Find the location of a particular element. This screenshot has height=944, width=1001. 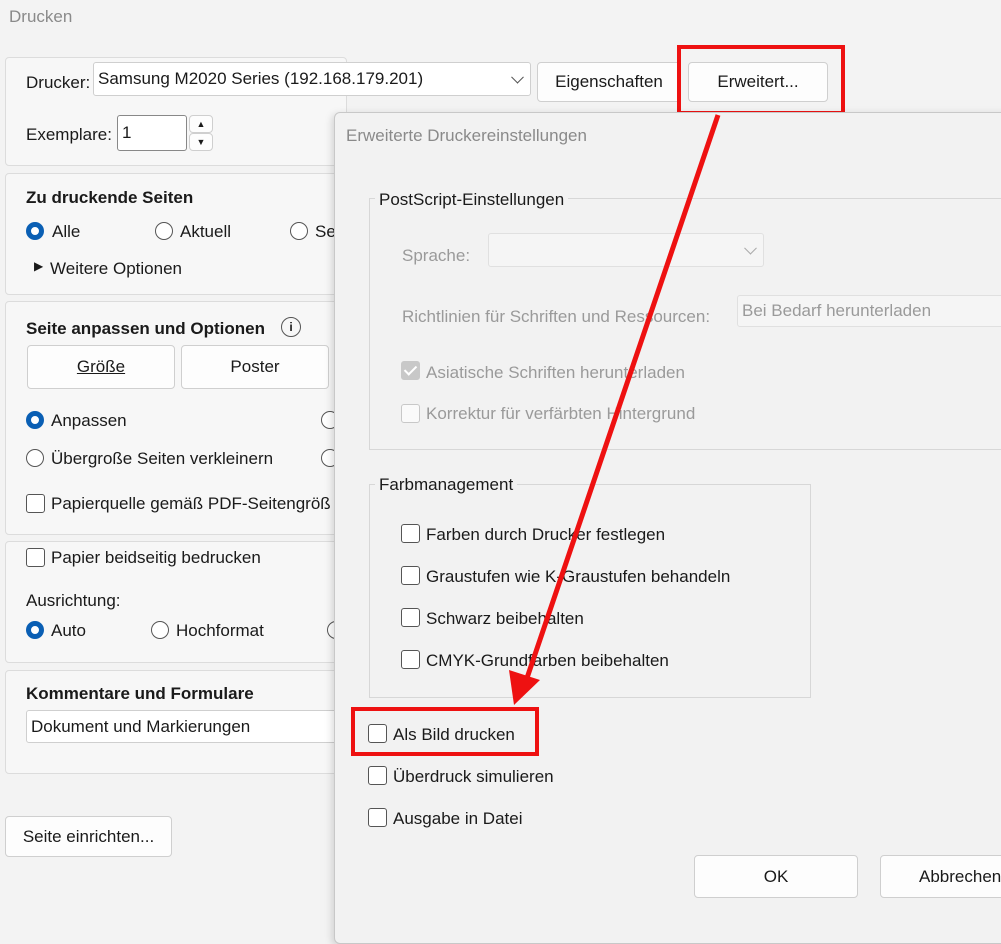

annotation-arrow is located at coordinates (615, 409).